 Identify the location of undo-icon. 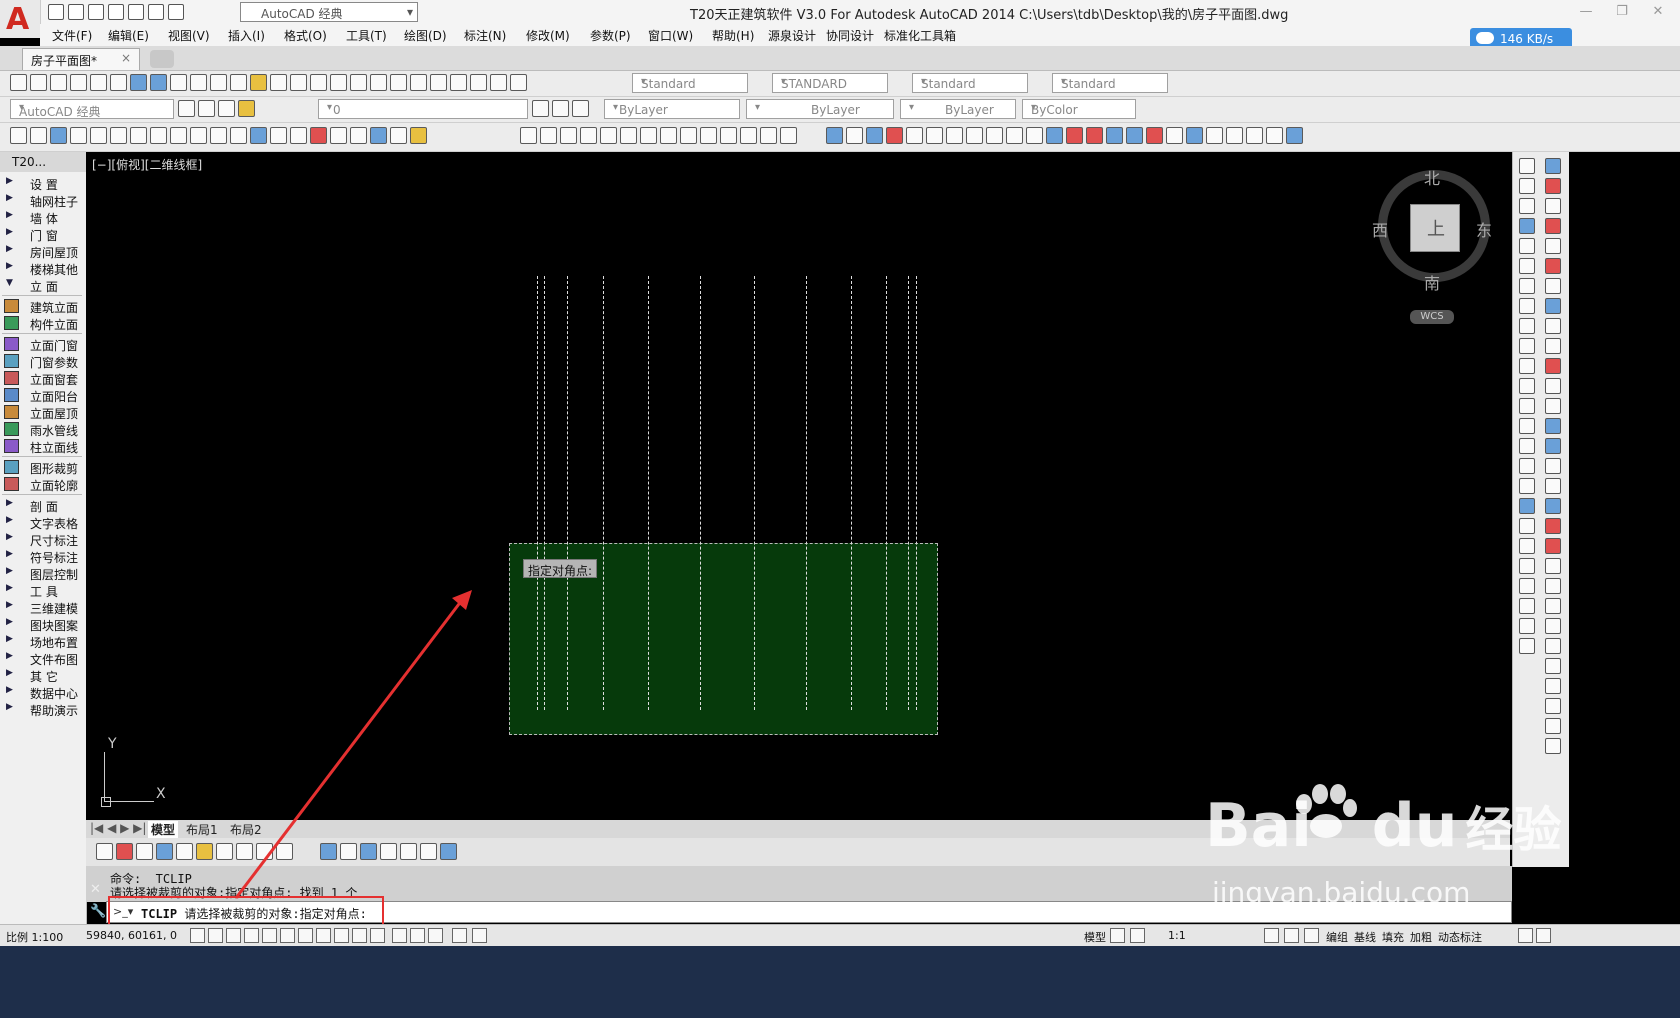
(156, 12).